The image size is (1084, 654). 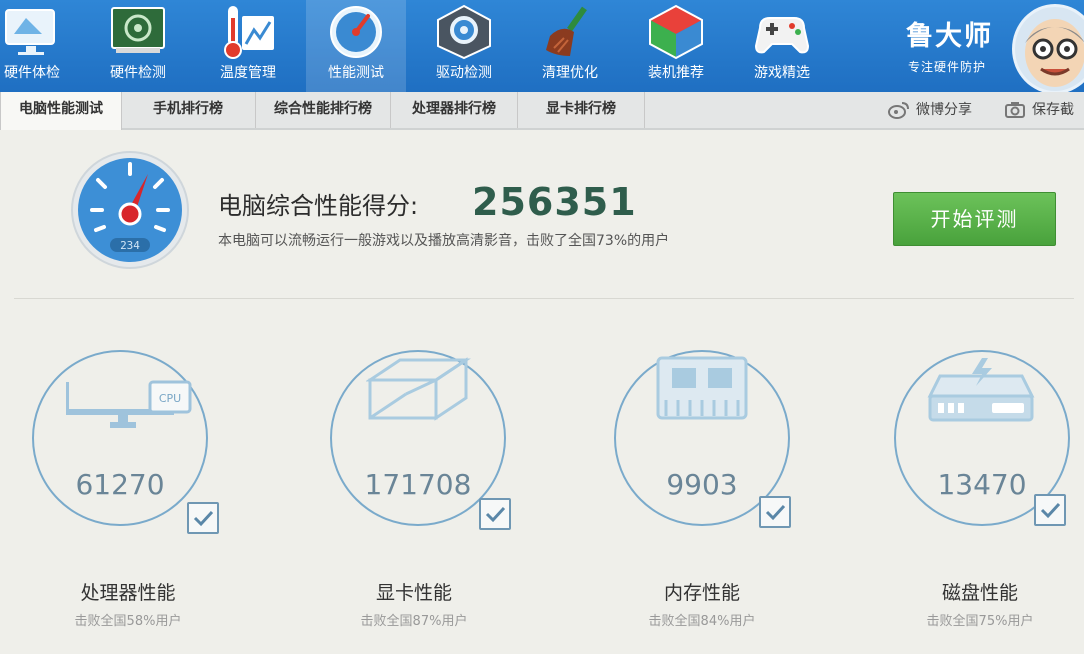 I want to click on cpu-checkbox, so click(x=203, y=518).